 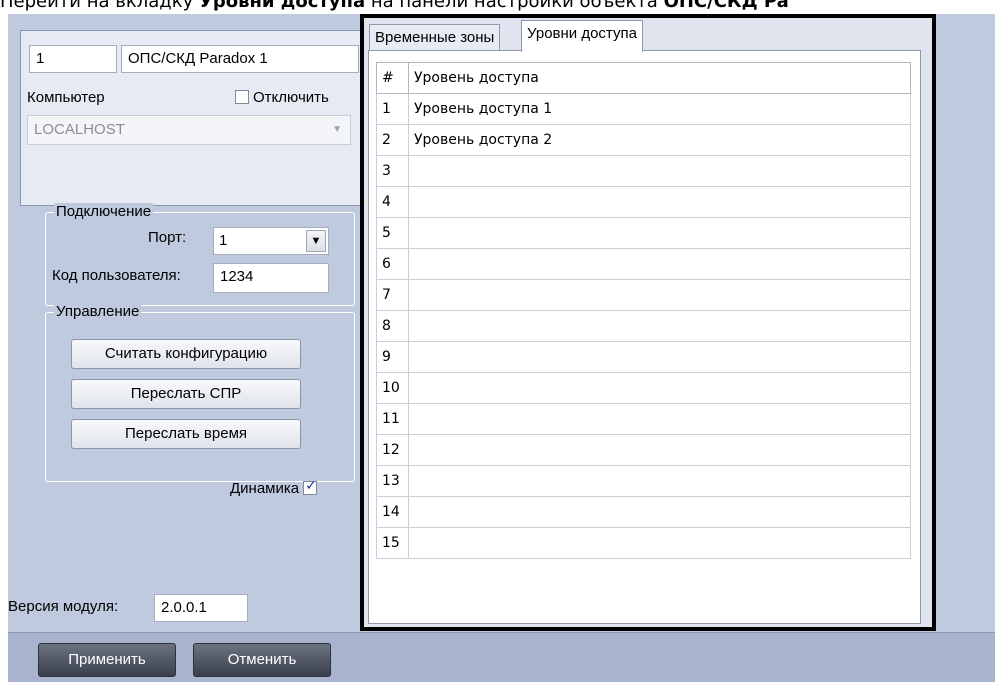 I want to click on table-row: 10, so click(x=643, y=388).